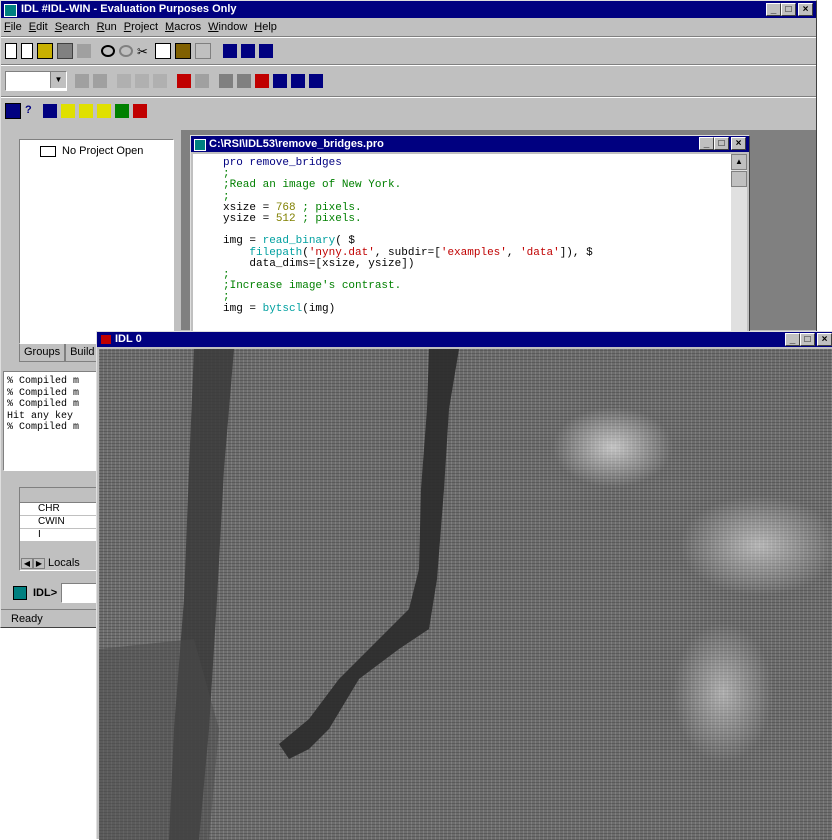 The height and width of the screenshot is (840, 832). I want to click on reset-icon, so click(280, 81).